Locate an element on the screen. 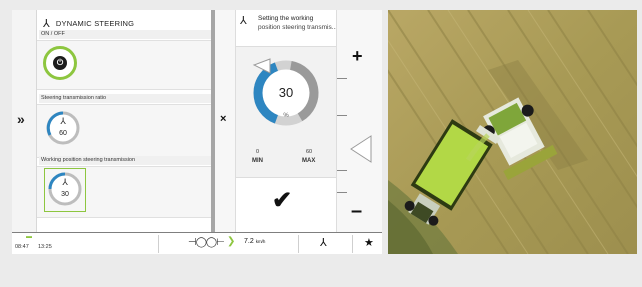 This screenshot has height=287, width=642. speed-unit: km/h is located at coordinates (260, 241).